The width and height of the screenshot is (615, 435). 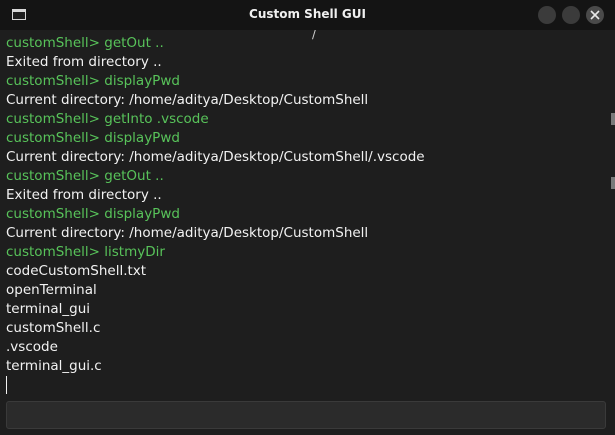 What do you see at coordinates (306, 415) in the screenshot?
I see `command-input` at bounding box center [306, 415].